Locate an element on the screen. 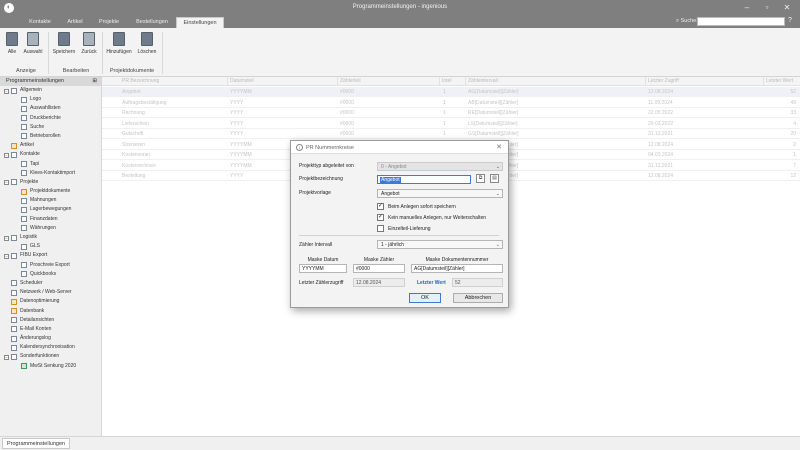 This screenshot has height=450, width=800. grid-column-header: Datumsteil is located at coordinates (242, 81).